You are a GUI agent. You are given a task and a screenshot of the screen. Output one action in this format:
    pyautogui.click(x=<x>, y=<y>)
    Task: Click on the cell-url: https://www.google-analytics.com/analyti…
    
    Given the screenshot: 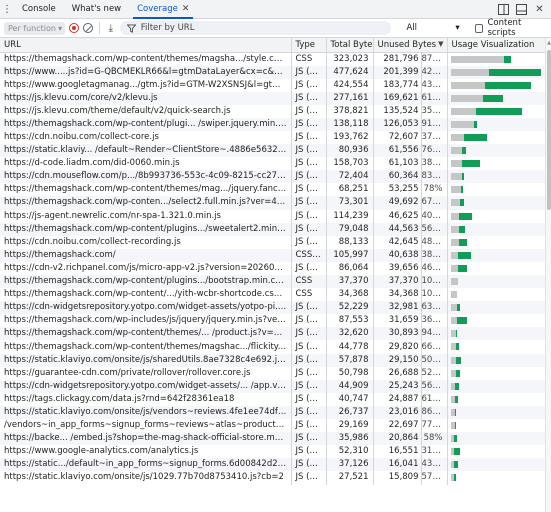 What is the action you would take?
    pyautogui.click(x=146, y=452)
    